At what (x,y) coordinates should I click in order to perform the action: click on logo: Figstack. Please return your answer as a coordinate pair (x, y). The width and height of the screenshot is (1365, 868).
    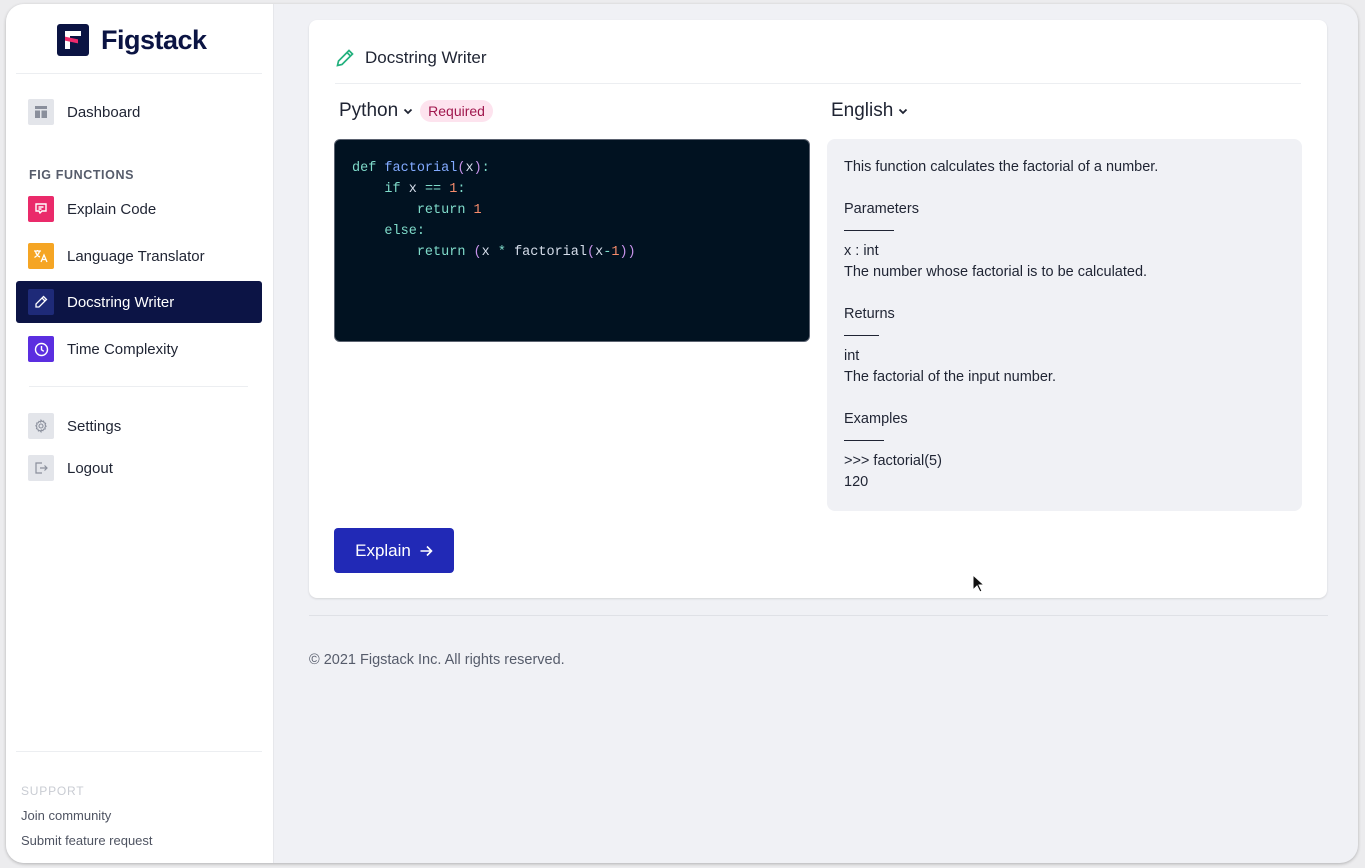
    Looking at the image, I should click on (132, 40).